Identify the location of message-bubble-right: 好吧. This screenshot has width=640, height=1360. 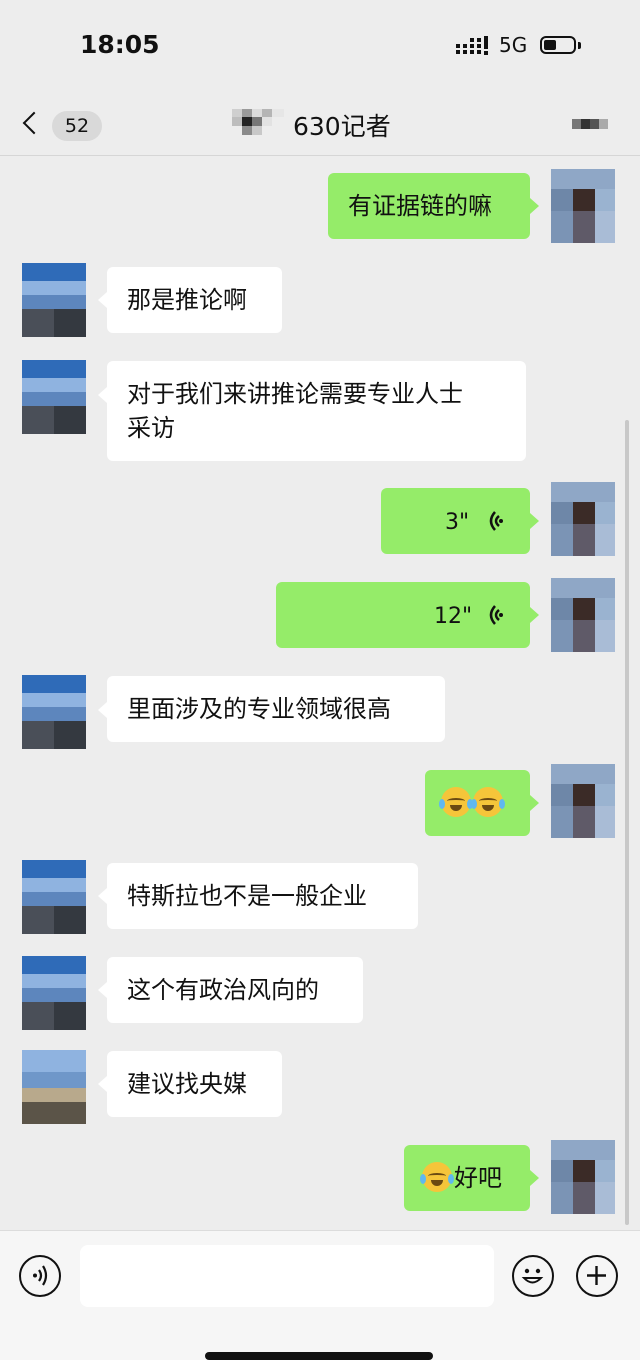
(467, 1178).